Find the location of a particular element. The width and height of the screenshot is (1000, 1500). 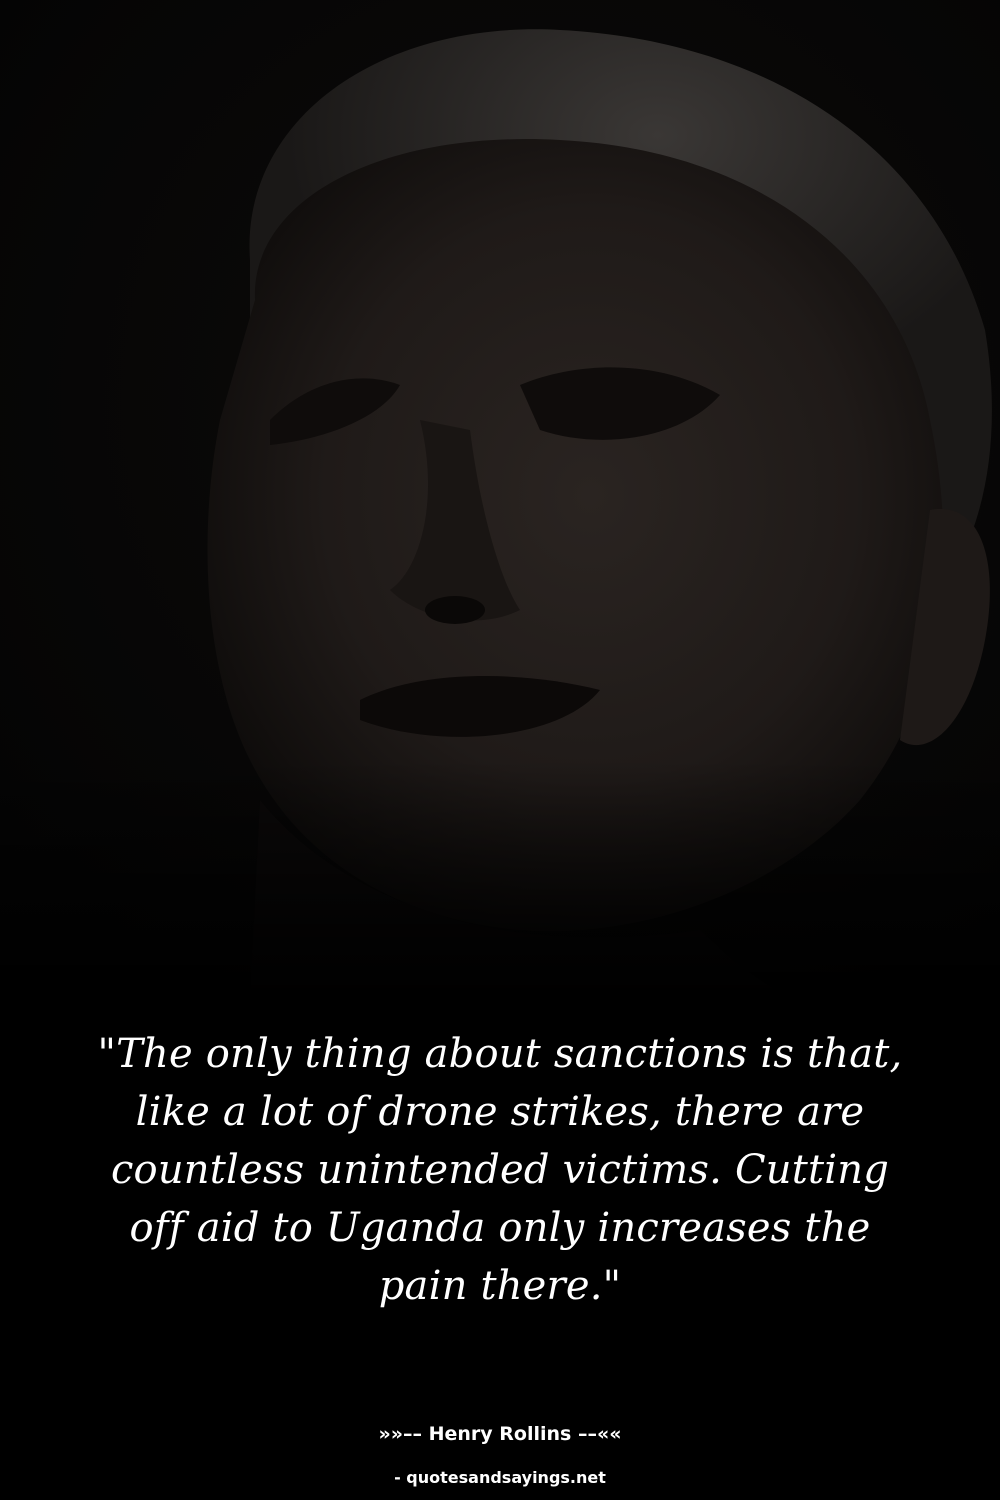

quote-line: off aid to Uganda only increases the is located at coordinates (500, 1228).